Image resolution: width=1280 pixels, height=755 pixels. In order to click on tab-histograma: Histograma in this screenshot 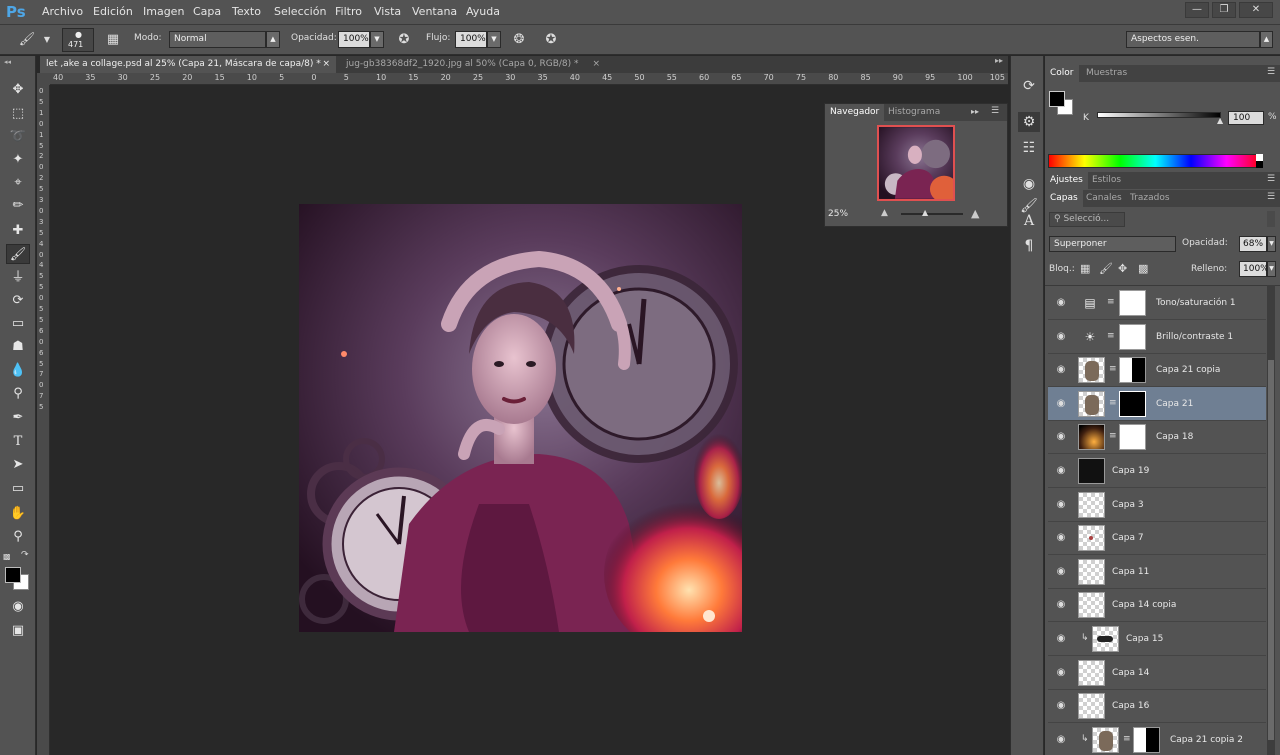, I will do `click(914, 112)`.